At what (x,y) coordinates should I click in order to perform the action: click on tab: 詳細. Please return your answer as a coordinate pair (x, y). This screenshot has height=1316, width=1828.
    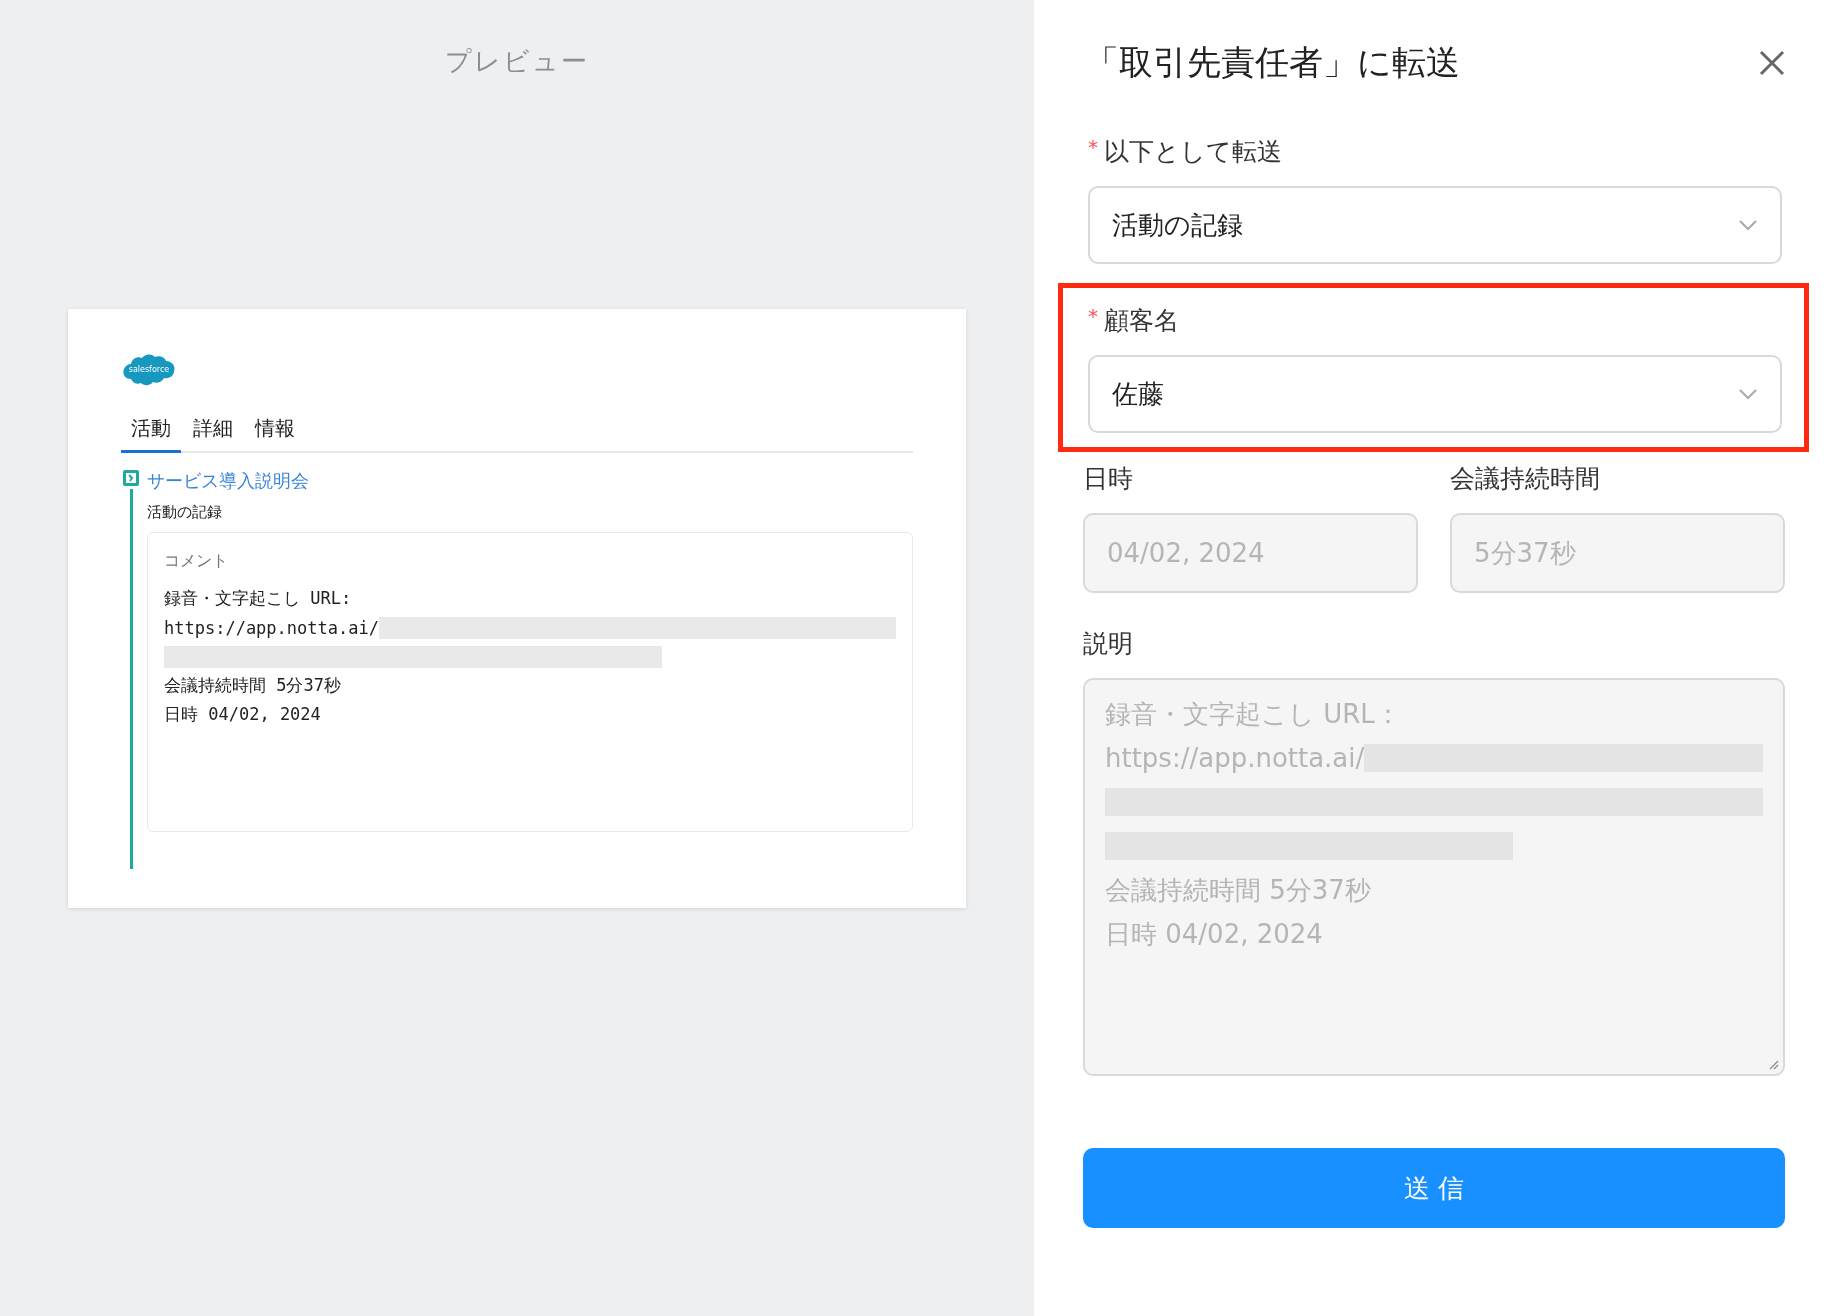
    Looking at the image, I should click on (217, 432).